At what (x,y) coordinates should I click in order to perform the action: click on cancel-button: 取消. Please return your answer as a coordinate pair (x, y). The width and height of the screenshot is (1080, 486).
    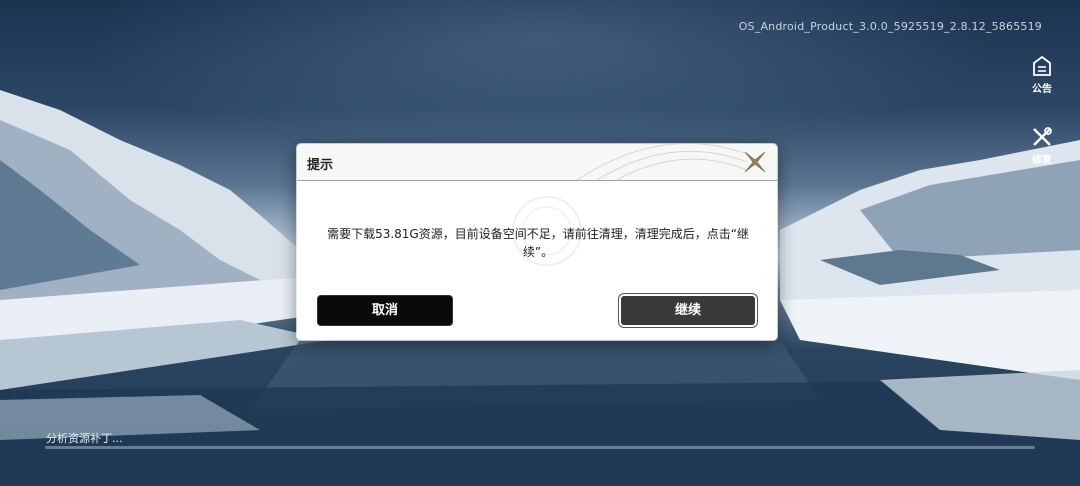
    Looking at the image, I should click on (385, 310).